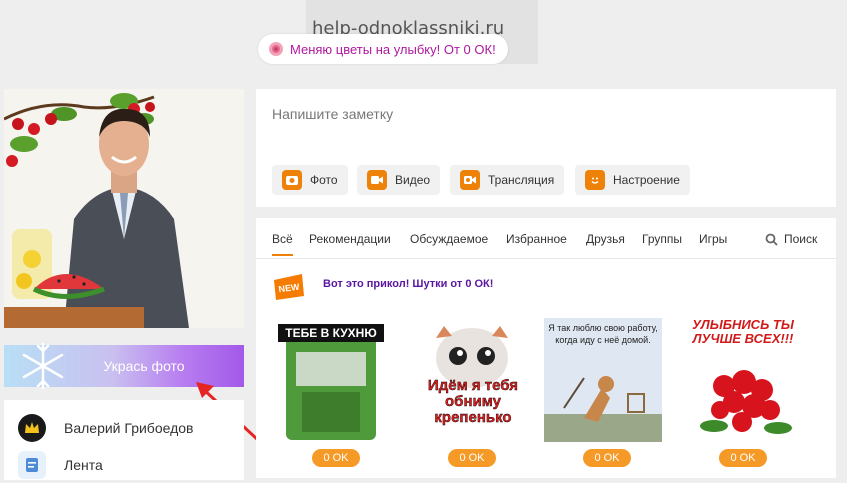 This screenshot has height=483, width=847. What do you see at coordinates (292, 180) in the screenshot?
I see `camera-icon` at bounding box center [292, 180].